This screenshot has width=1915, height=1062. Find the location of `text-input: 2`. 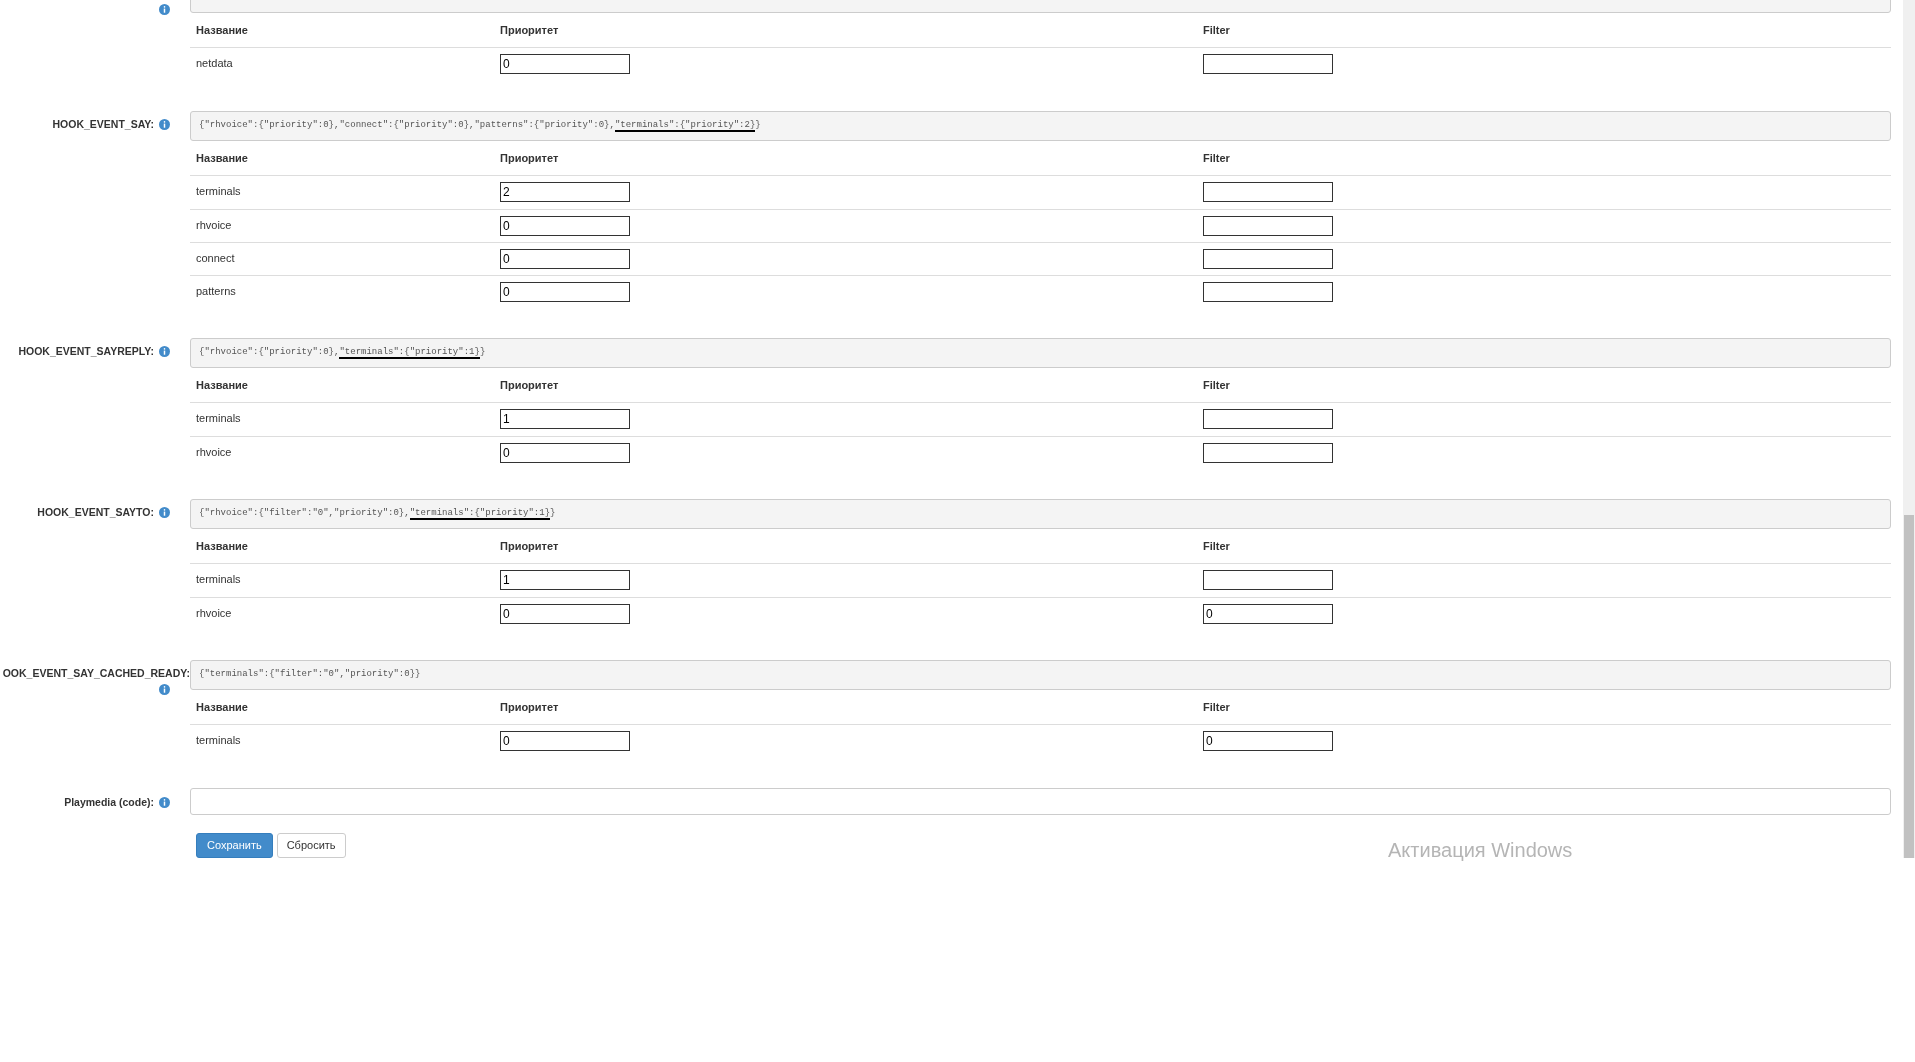

text-input: 2 is located at coordinates (565, 192).